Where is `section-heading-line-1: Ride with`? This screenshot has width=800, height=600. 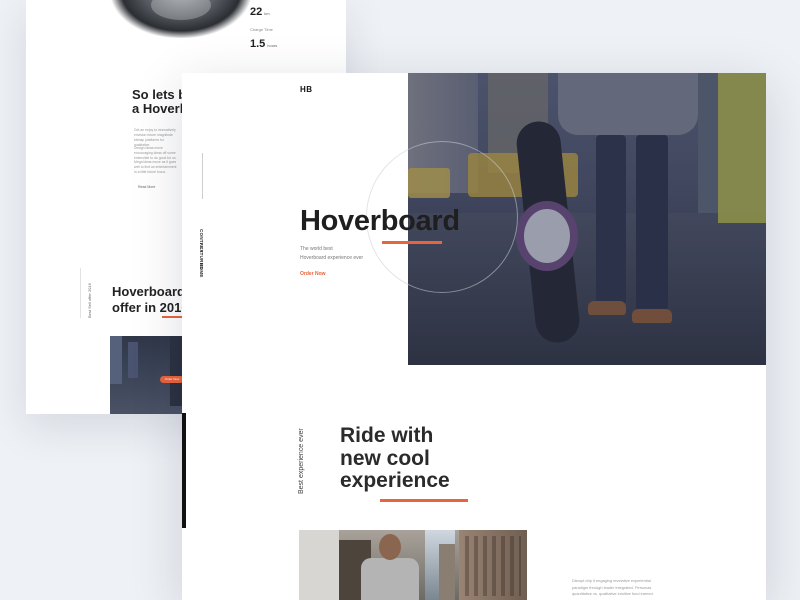 section-heading-line-1: Ride with is located at coordinates (387, 435).